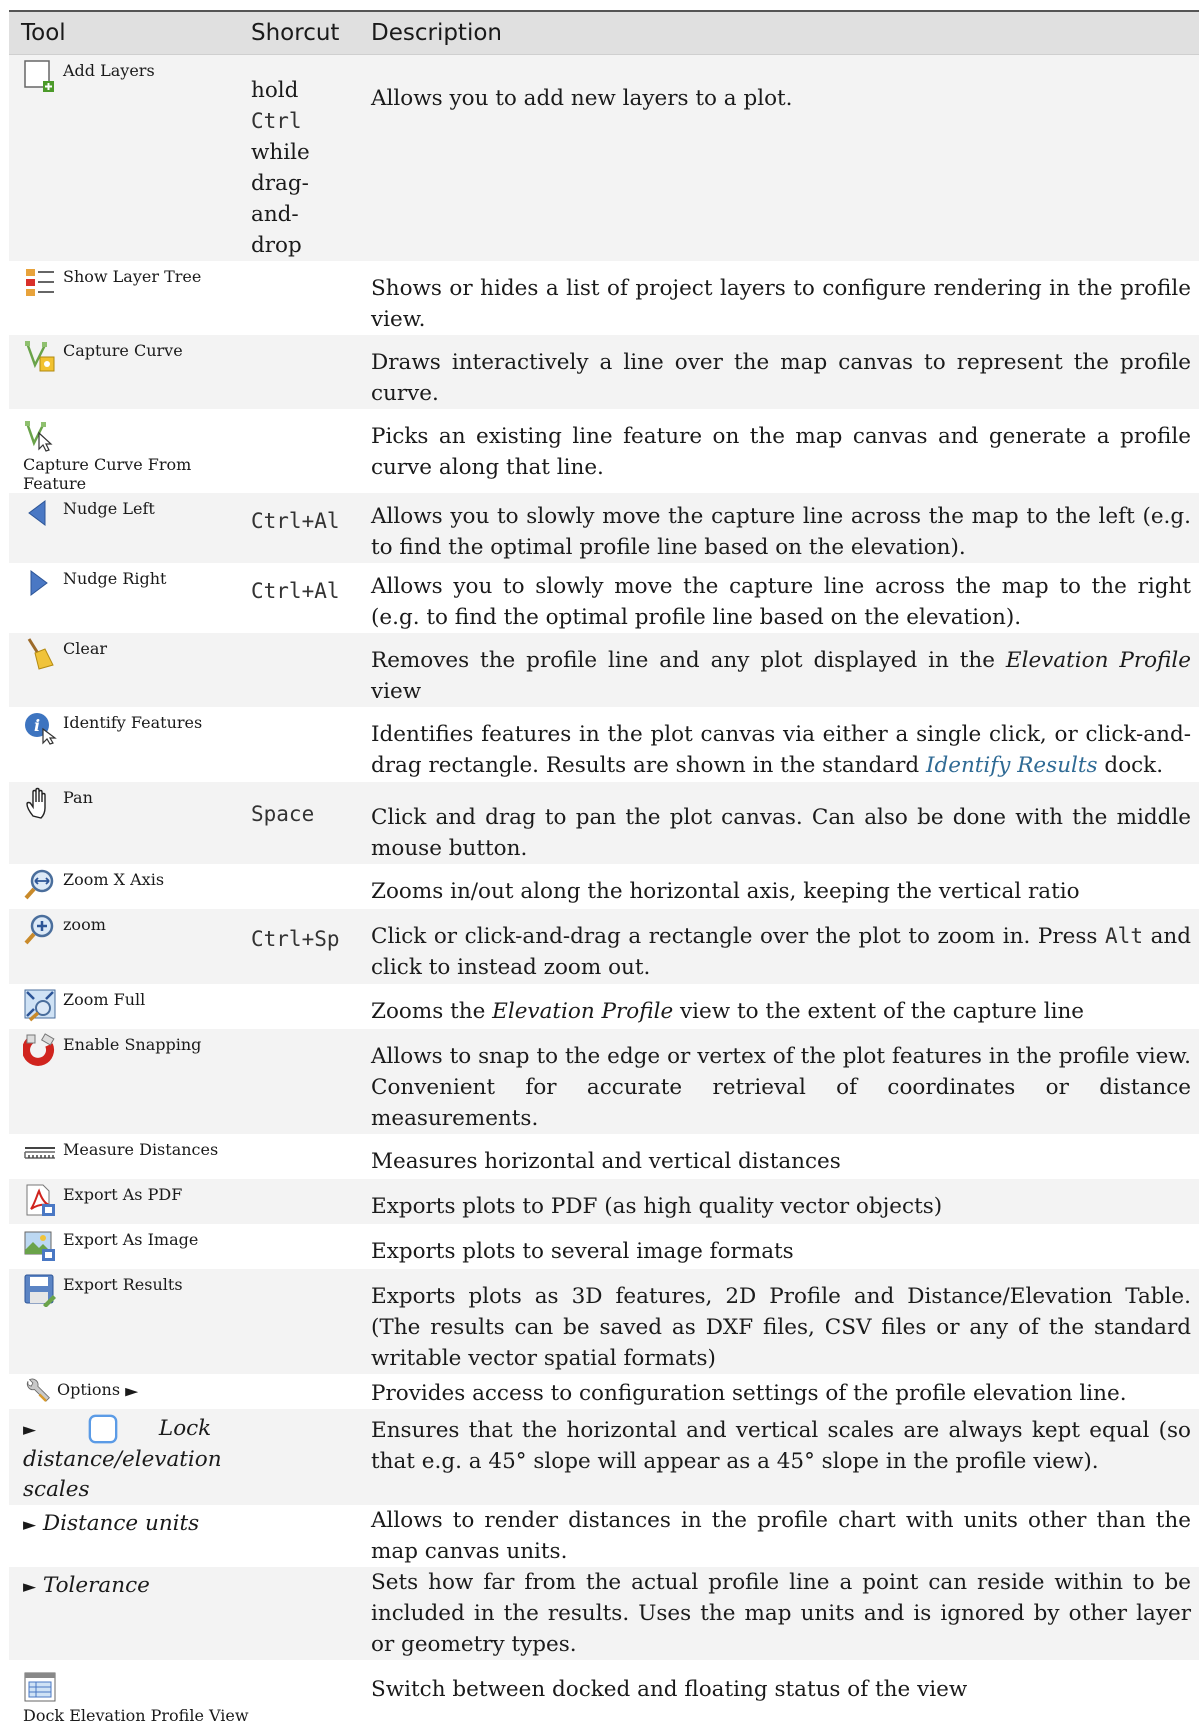 This screenshot has width=1203, height=1732. Describe the element at coordinates (89, 1389) in the screenshot. I see `tool-label: Options` at that location.